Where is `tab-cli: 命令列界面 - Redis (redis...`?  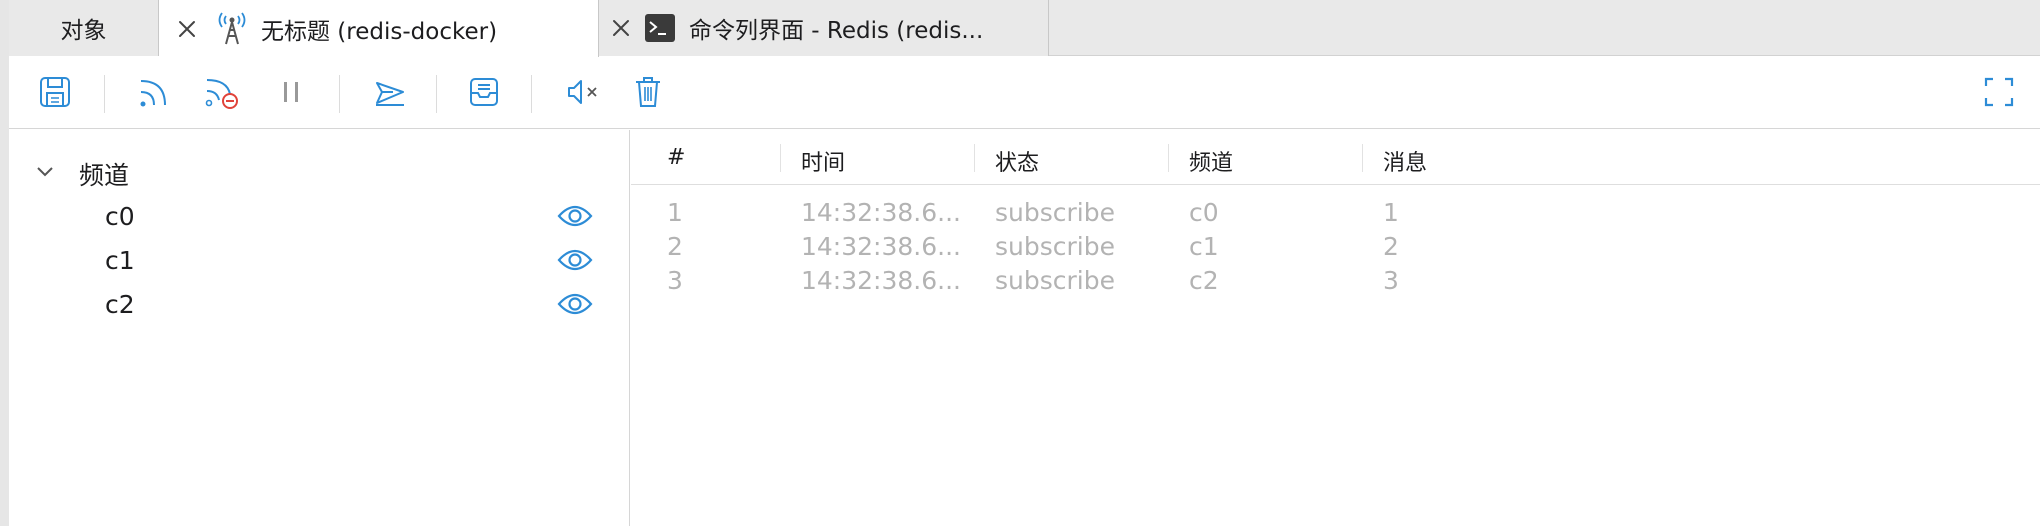
tab-cli: 命令列界面 - Redis (redis... is located at coordinates (824, 28).